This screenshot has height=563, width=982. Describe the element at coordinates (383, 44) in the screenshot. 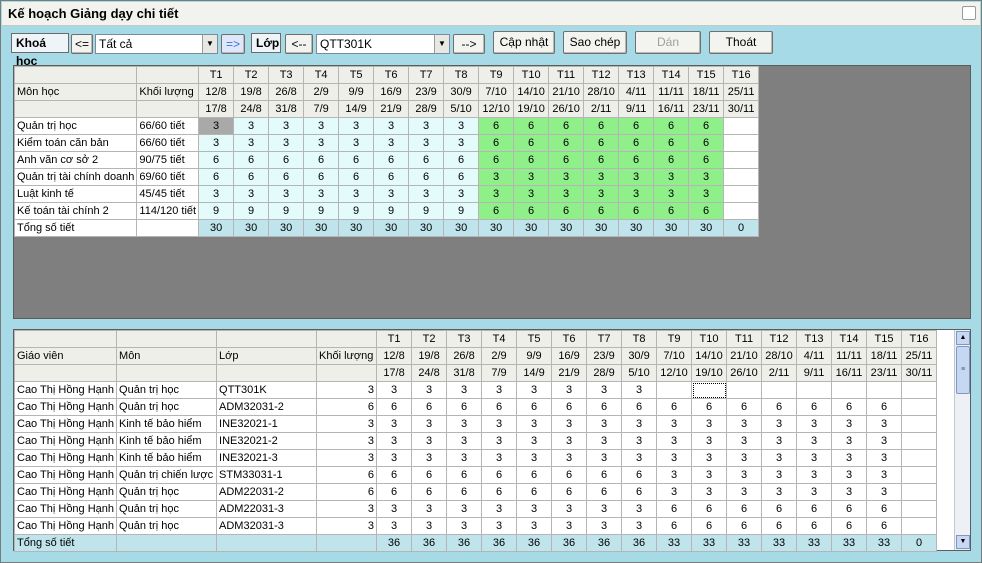

I see `lop-select: QTT301K ▼` at that location.